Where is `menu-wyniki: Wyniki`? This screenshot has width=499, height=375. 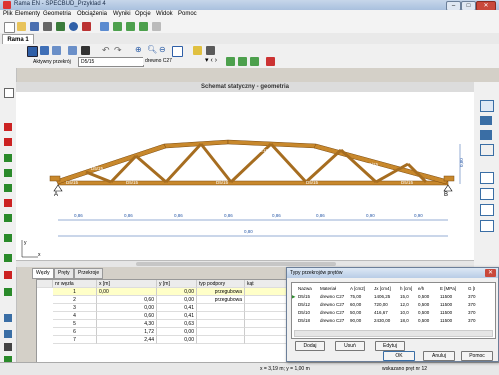 menu-wyniki: Wyniki is located at coordinates (122, 14).